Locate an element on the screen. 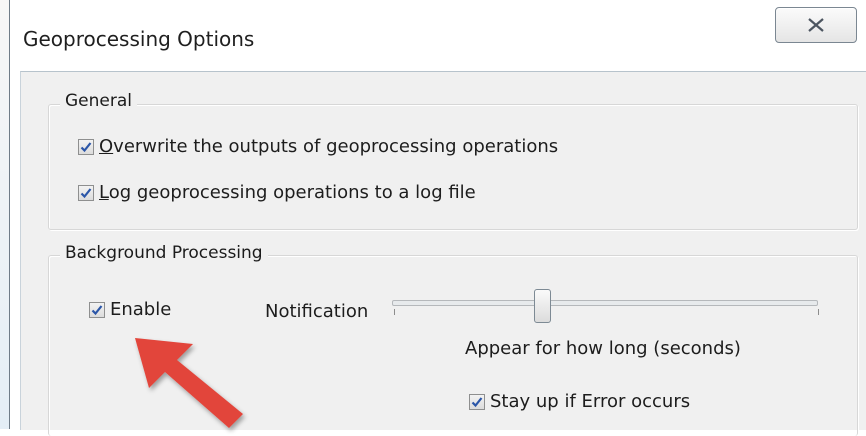  enable-checkbox: Enable is located at coordinates (130, 309).